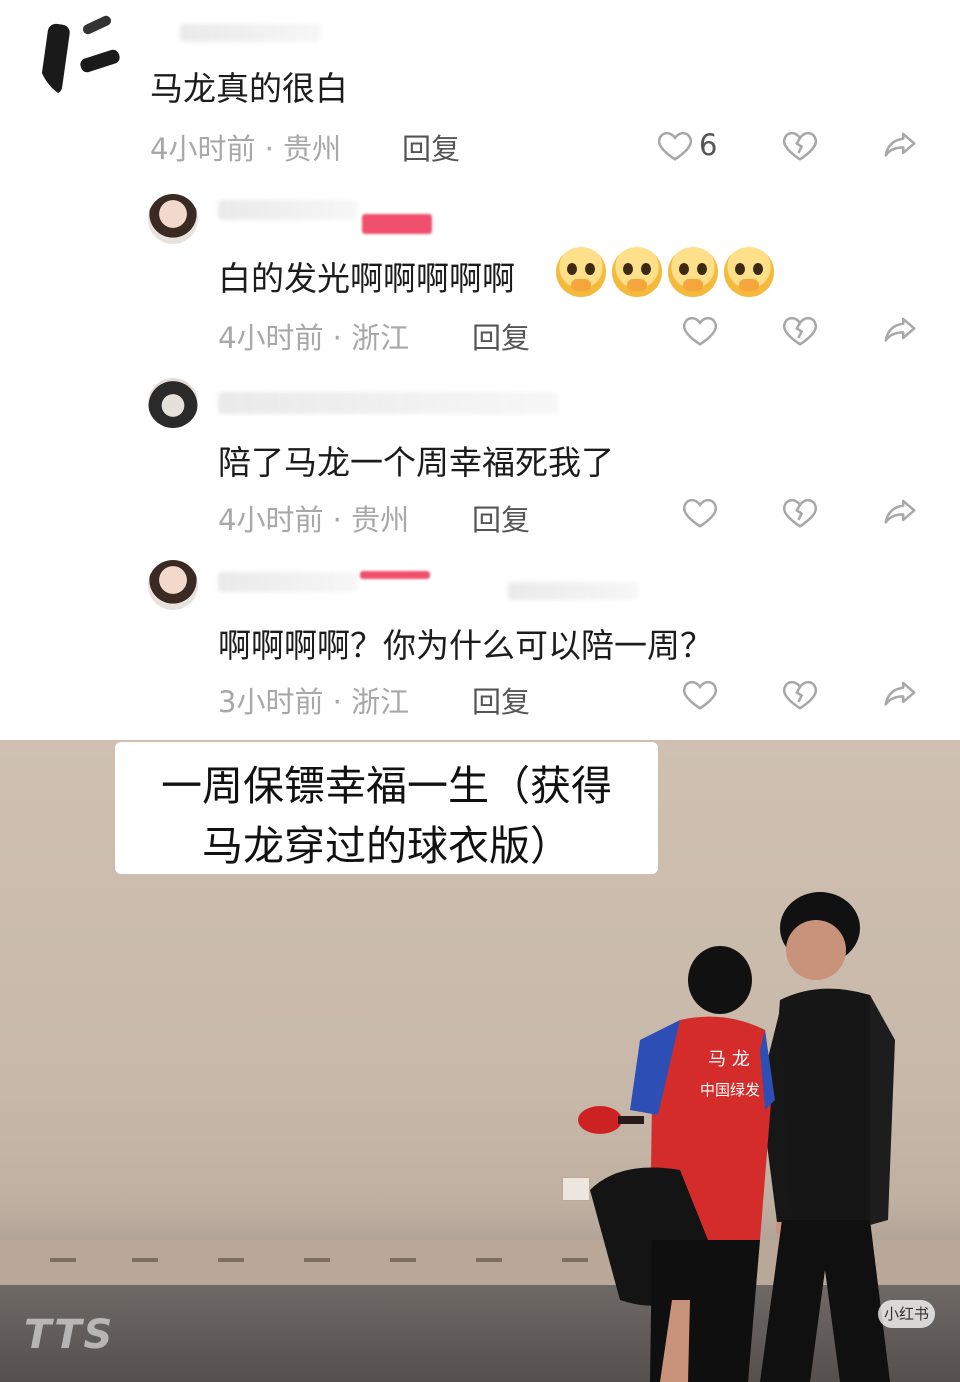  I want to click on watermark-xiaohongshu: 小红书, so click(907, 1314).